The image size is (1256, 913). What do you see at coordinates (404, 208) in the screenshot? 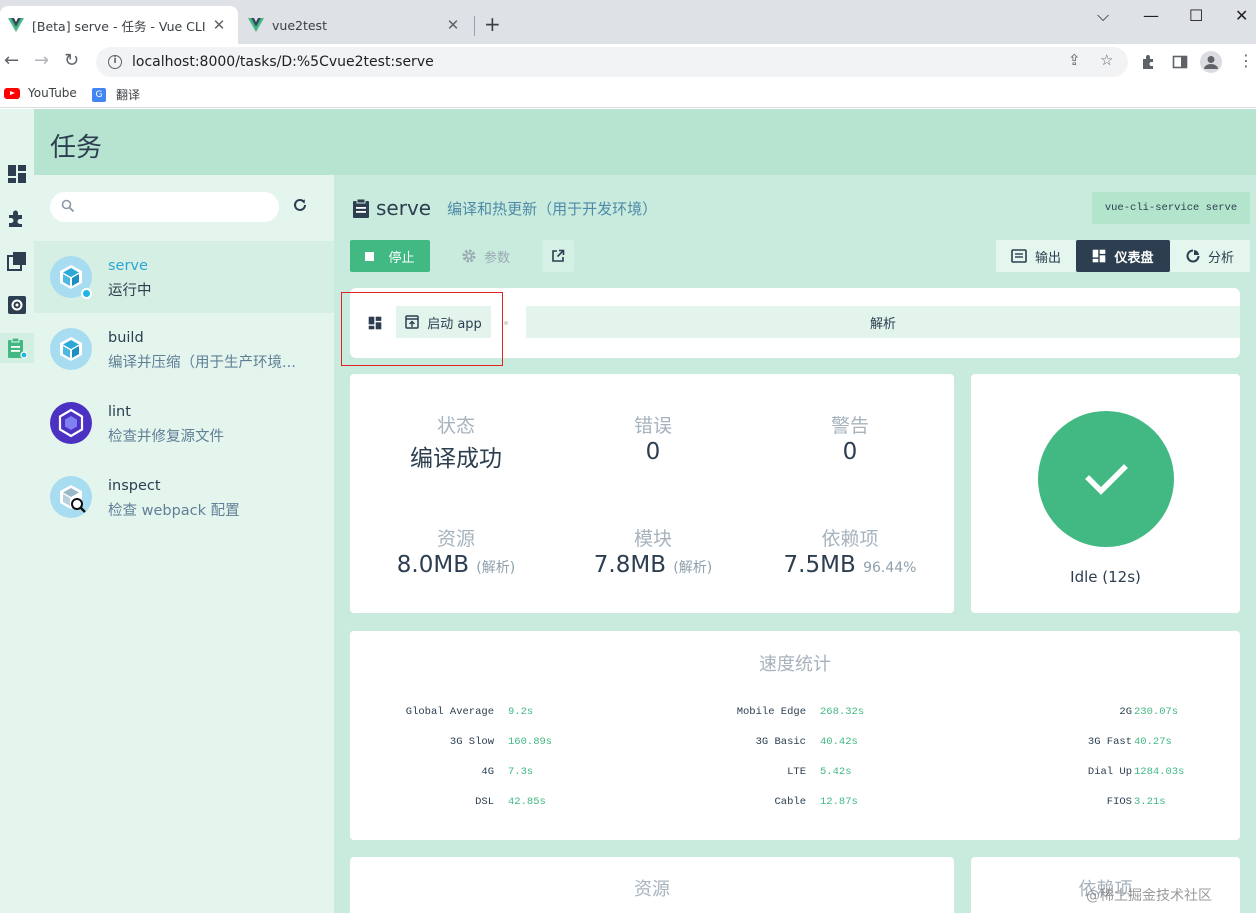
I see `current-task-name: serve` at bounding box center [404, 208].